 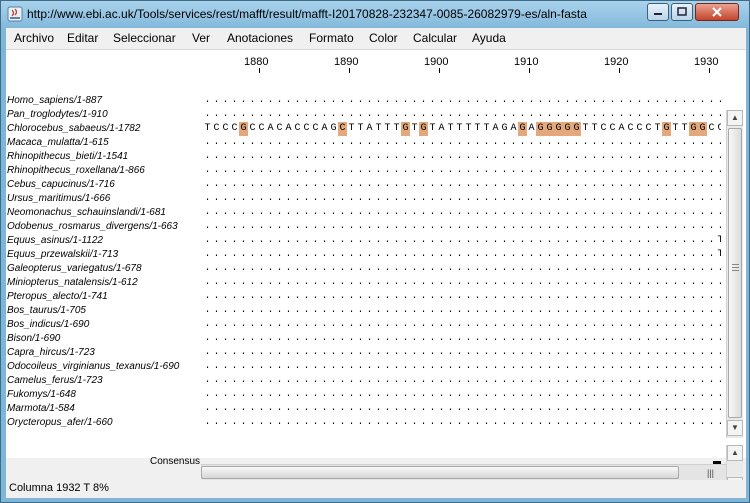 What do you see at coordinates (82, 38) in the screenshot?
I see `menu-editar: Editar` at bounding box center [82, 38].